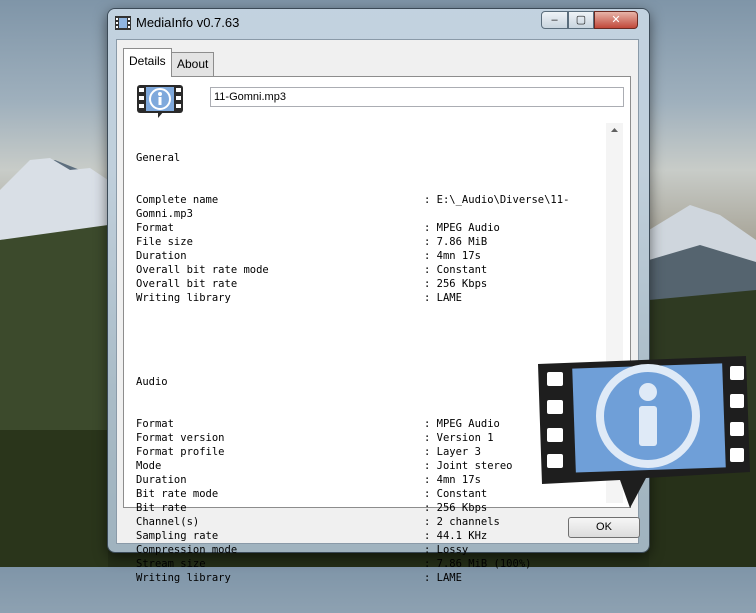  Describe the element at coordinates (311, 242) in the screenshot. I see `general-info-row: File size : 7.86 MiB` at that location.